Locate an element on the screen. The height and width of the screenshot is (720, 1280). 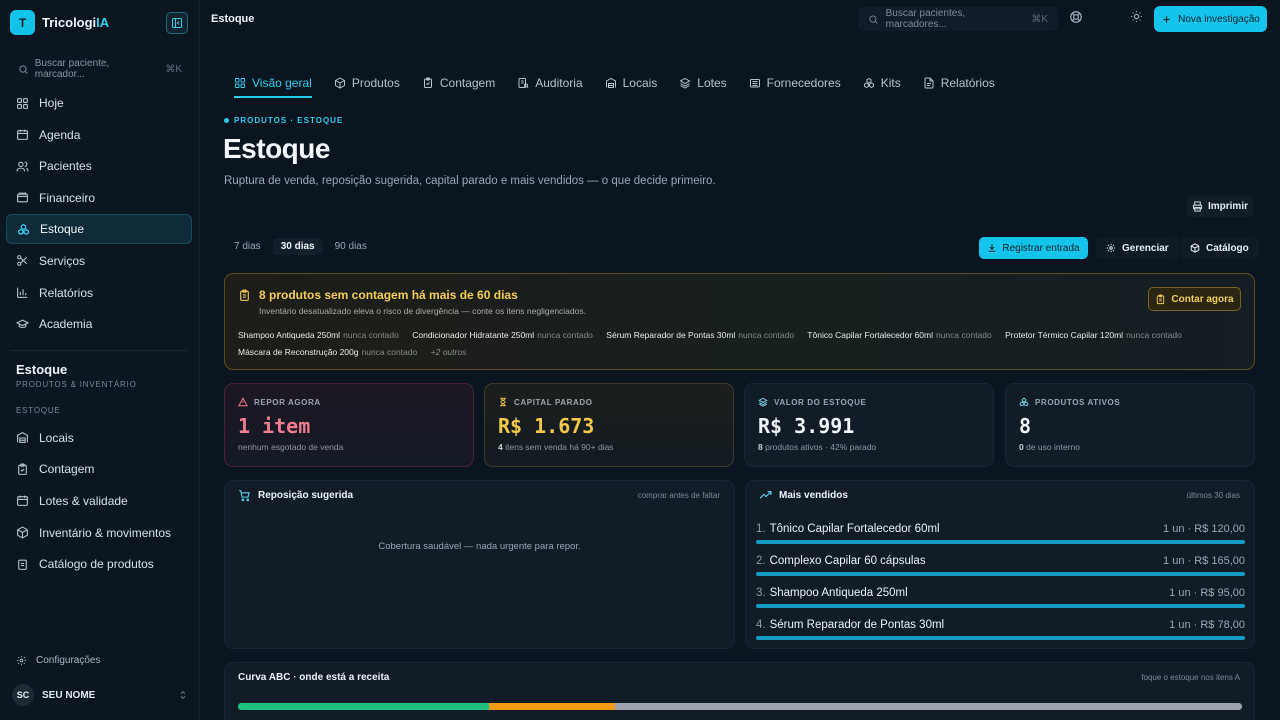
bestseller-row: 3. Shampoo Antiqueda 250ml 1 un · R$ 95,00 is located at coordinates (1000, 596).